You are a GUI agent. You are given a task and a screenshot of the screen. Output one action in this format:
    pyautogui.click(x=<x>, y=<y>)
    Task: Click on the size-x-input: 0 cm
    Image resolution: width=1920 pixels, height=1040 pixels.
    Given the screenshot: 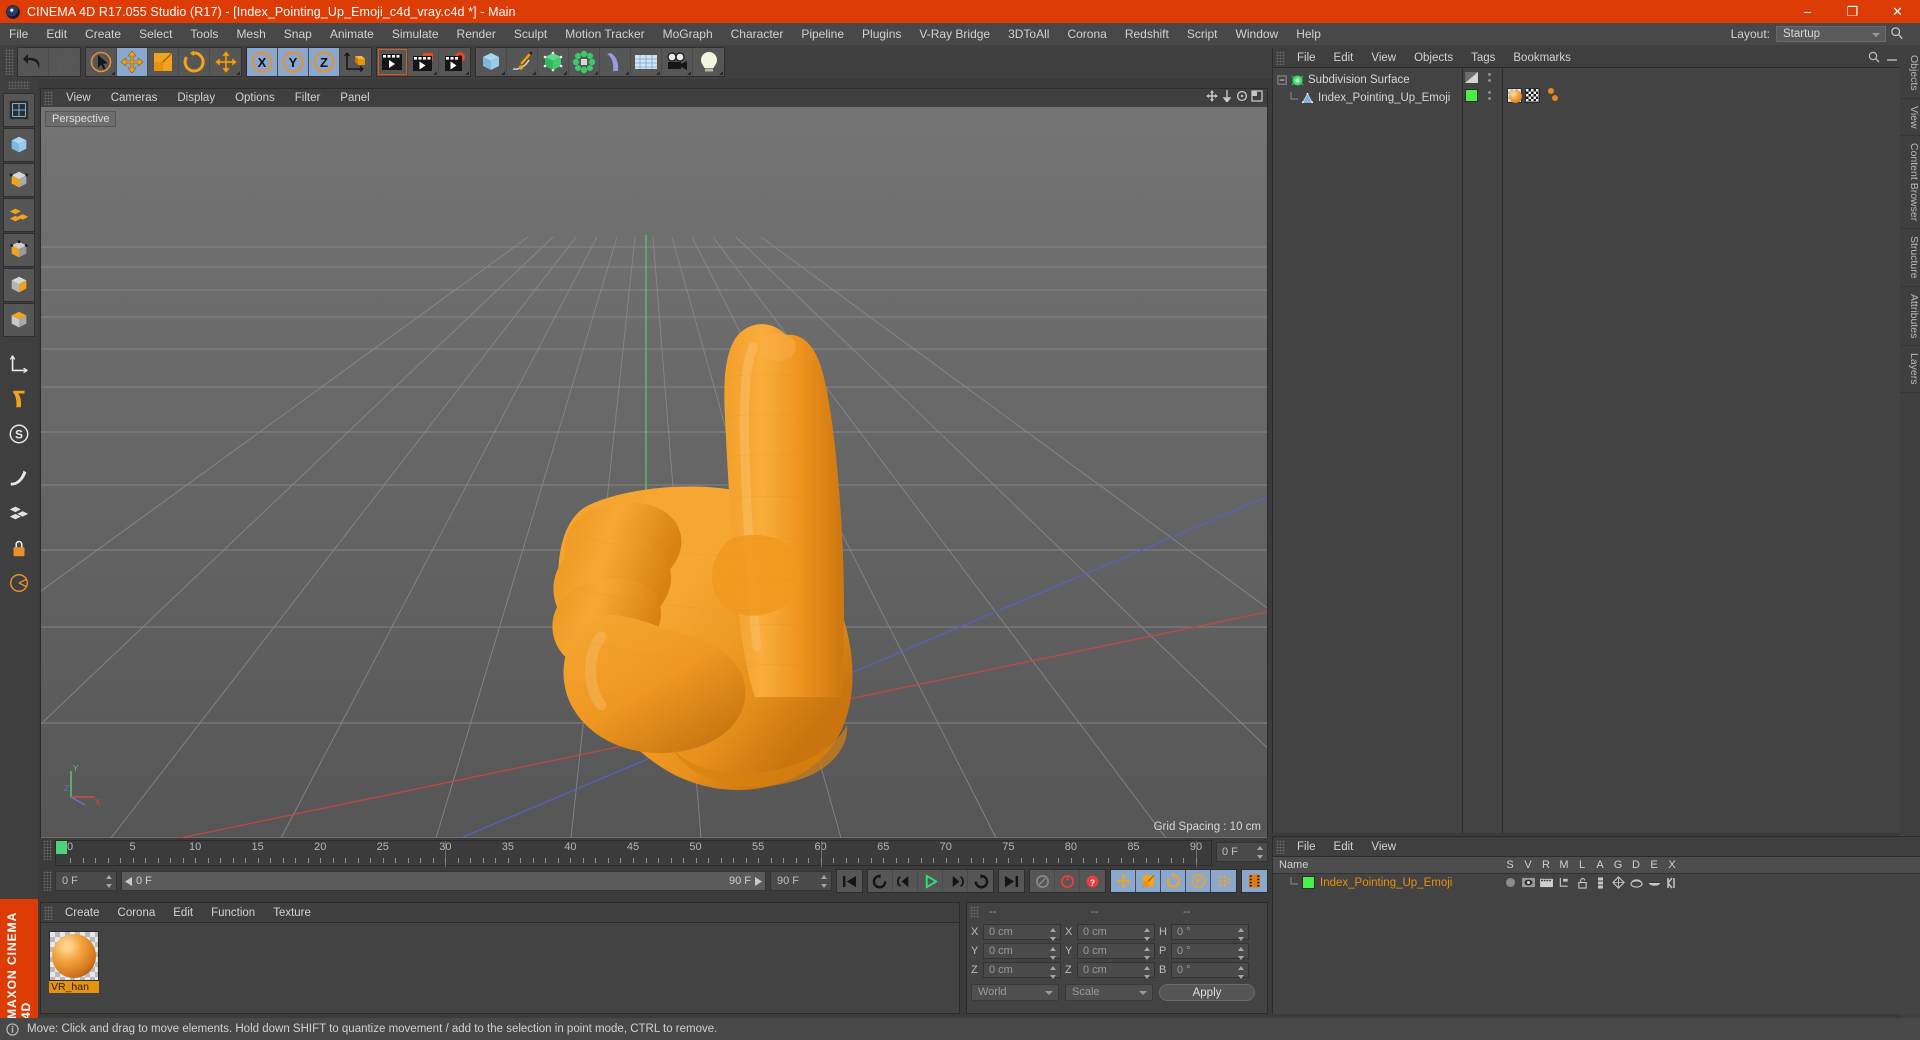 What is the action you would take?
    pyautogui.click(x=1116, y=932)
    